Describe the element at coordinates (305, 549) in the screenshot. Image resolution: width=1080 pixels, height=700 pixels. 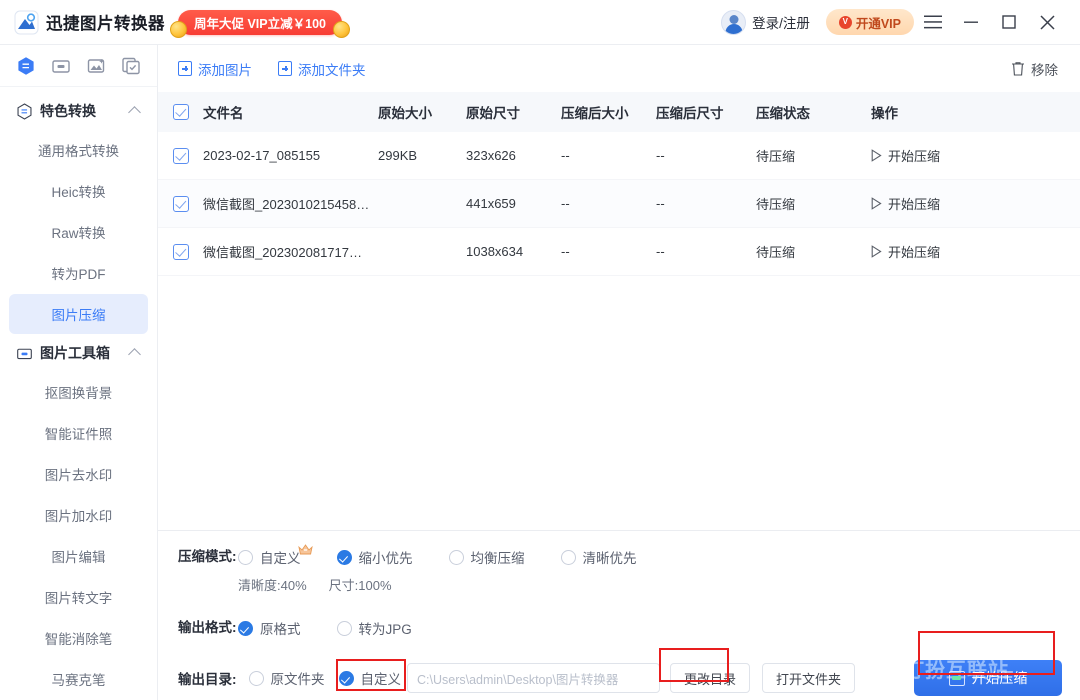
I see `vip-crown-icon` at that location.